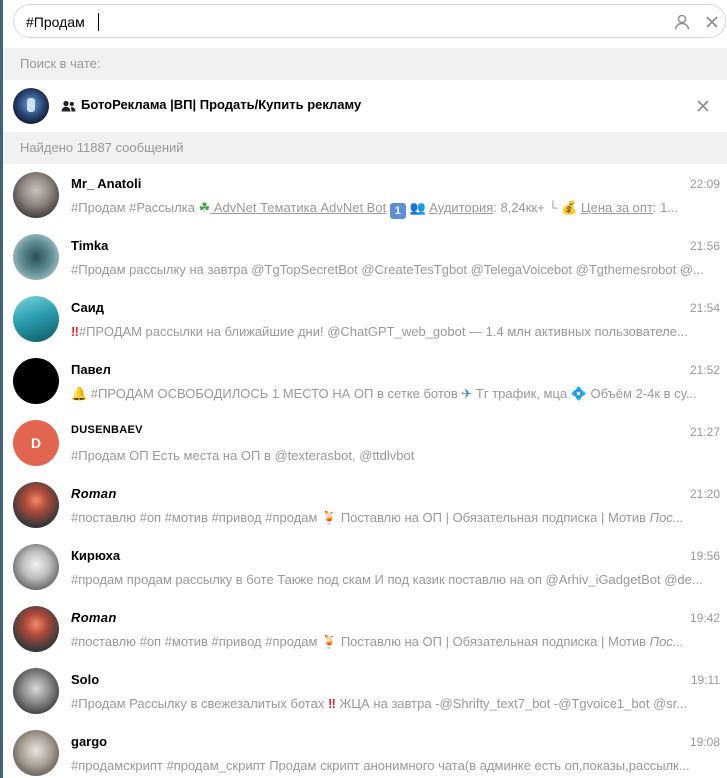 This screenshot has height=778, width=727. I want to click on user-filter-icon, so click(682, 22).